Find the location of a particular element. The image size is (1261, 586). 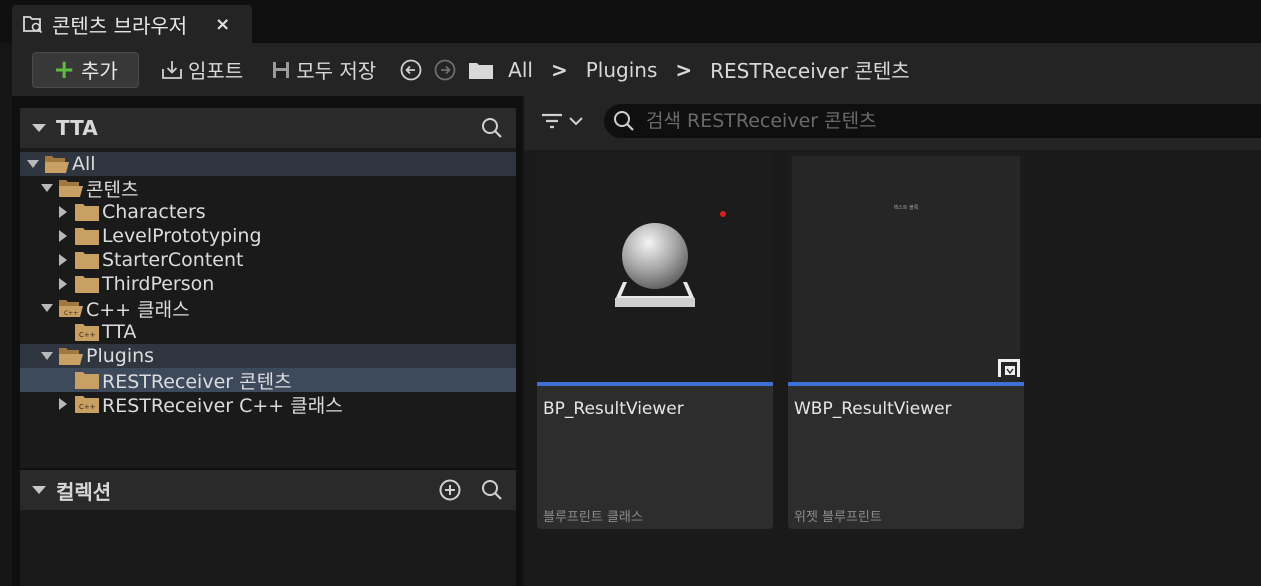

collections-title: 컬렉션 is located at coordinates (84, 491).